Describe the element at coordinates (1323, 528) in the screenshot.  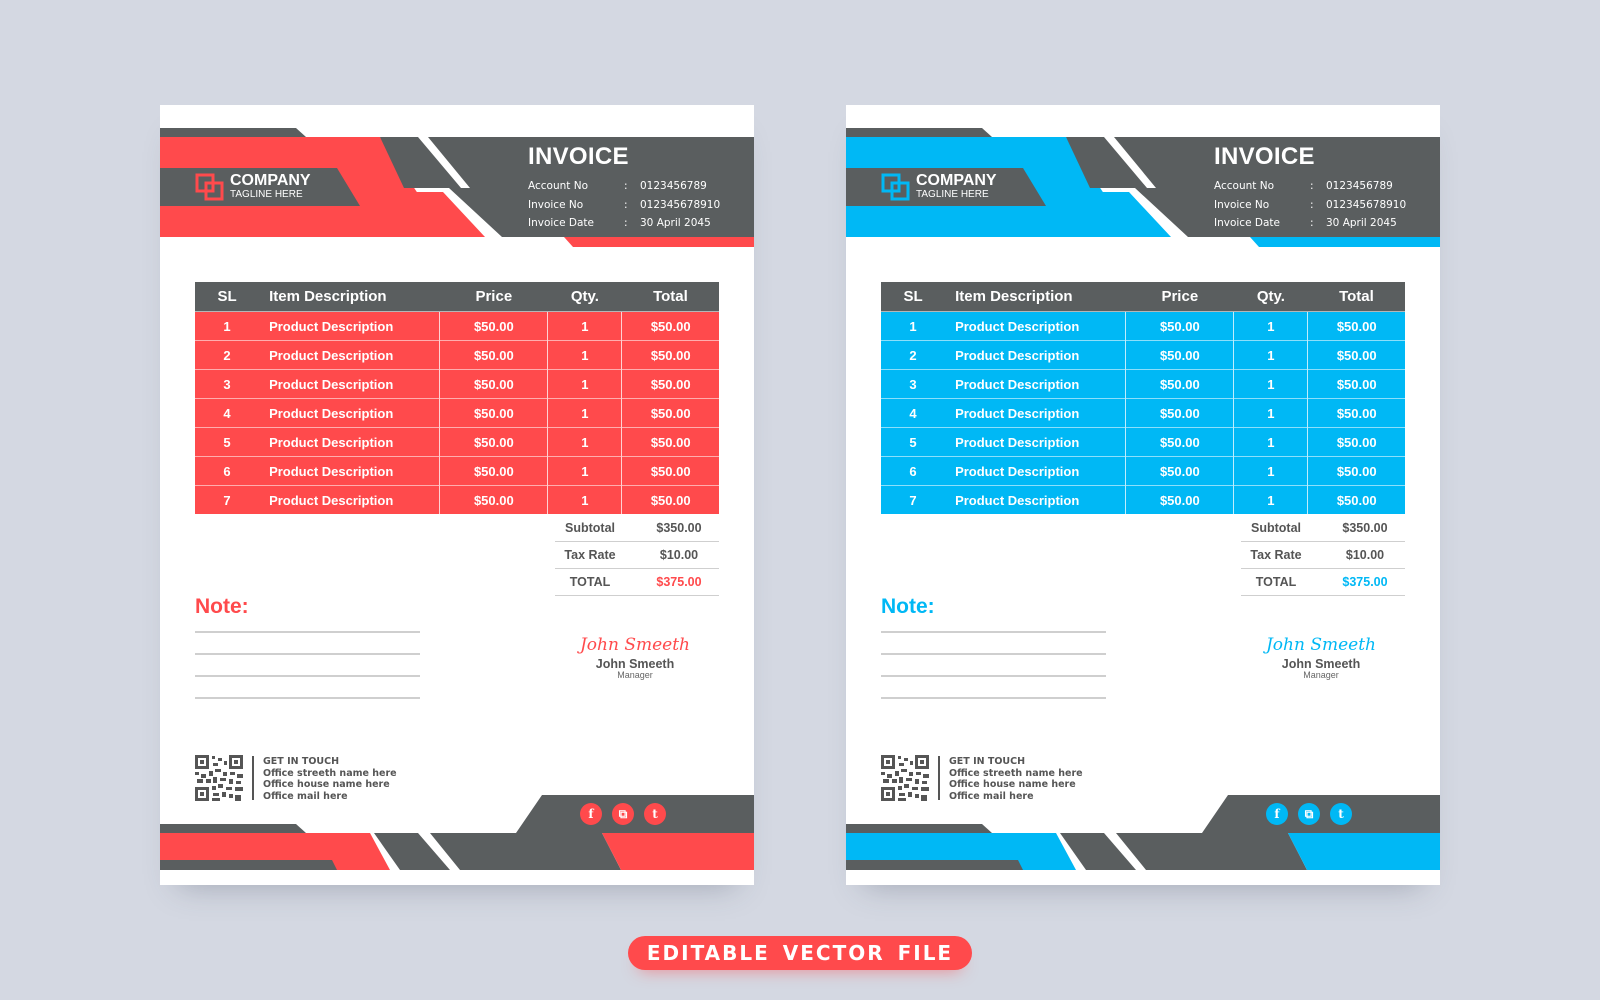
I see `totals-row-subtotal: Subtotal $350.00` at that location.